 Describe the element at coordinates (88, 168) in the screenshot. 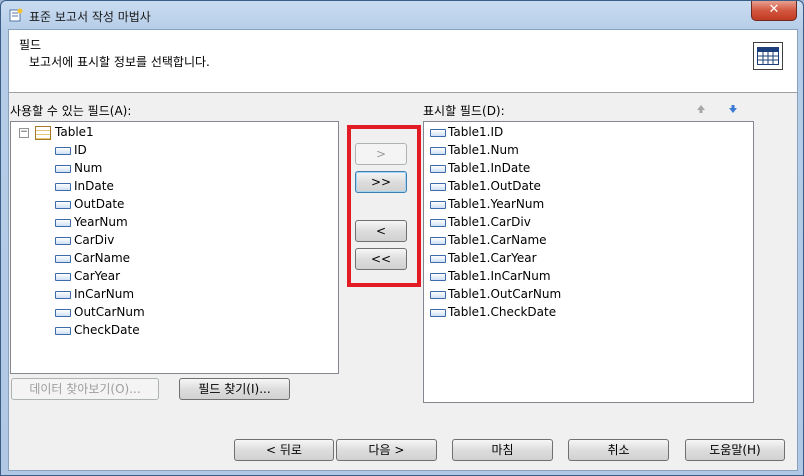

I see `tree-item-field: Num` at that location.